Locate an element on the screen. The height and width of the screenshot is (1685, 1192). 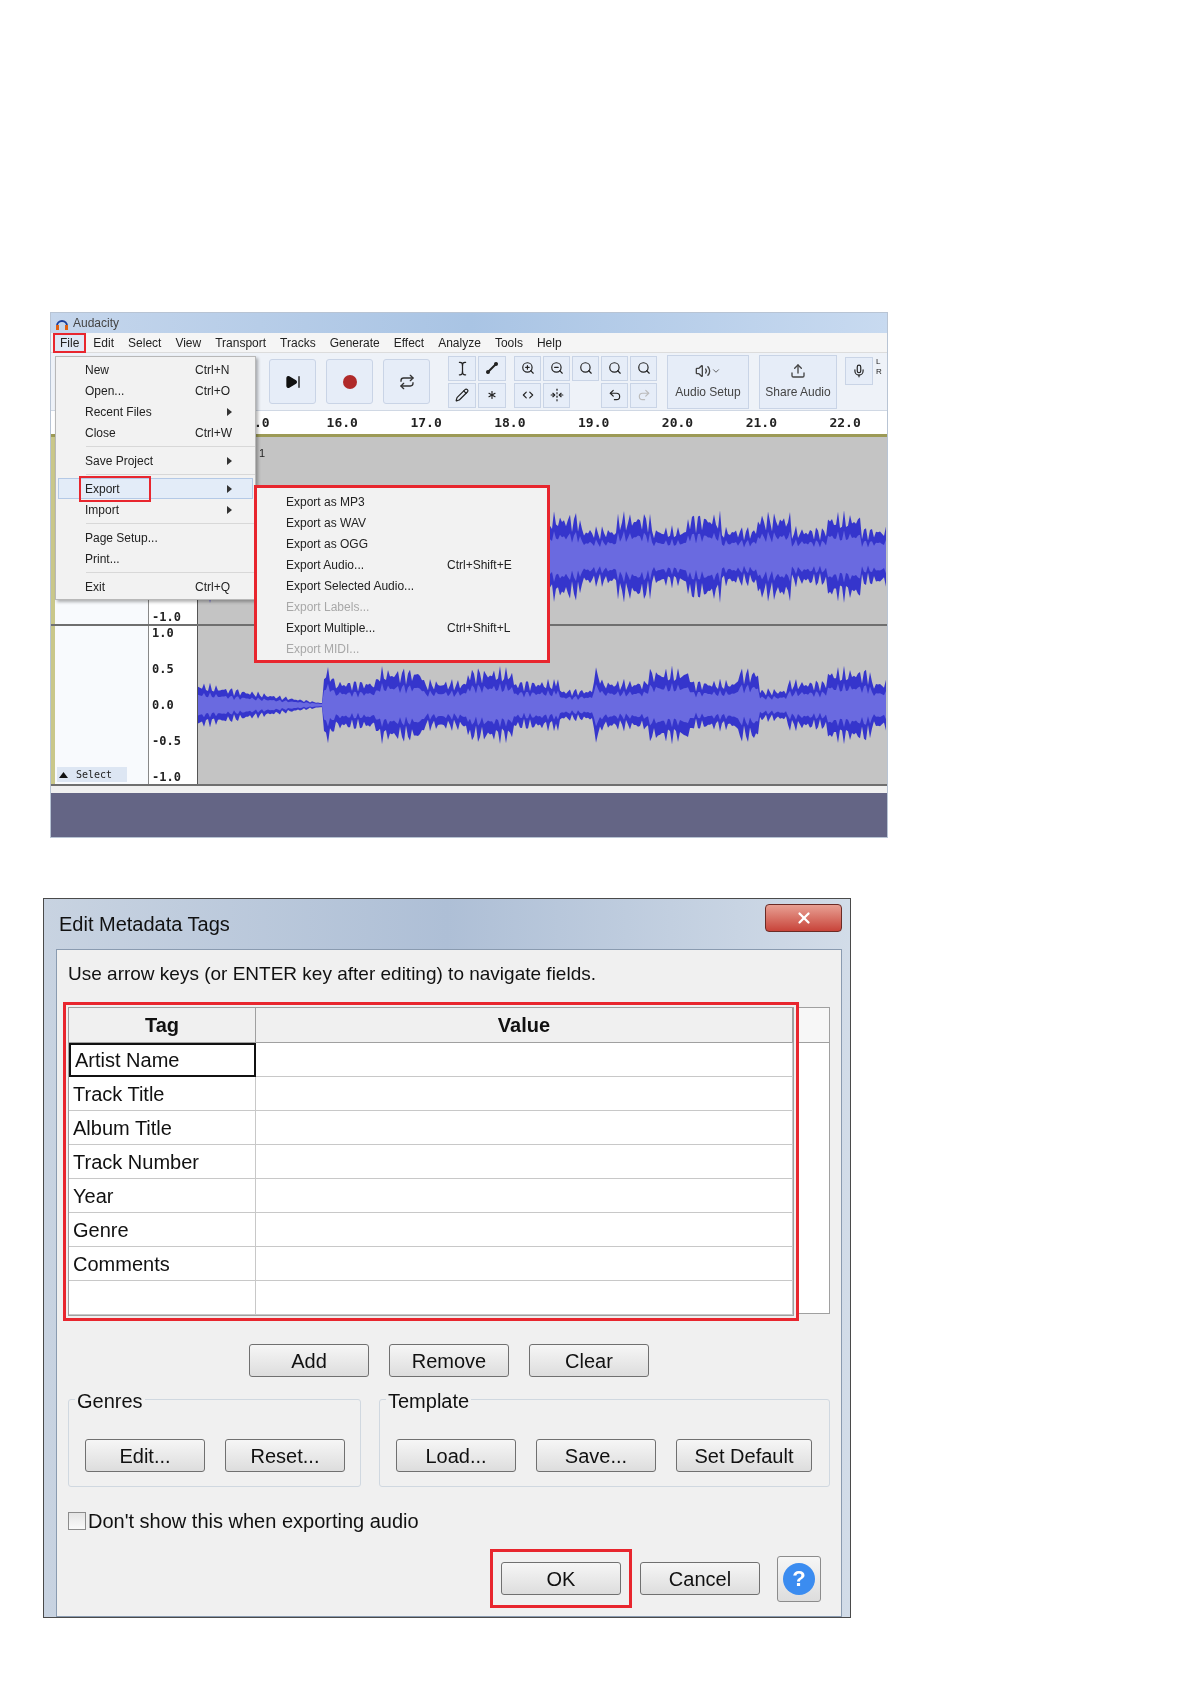
loop-button is located at coordinates (406, 381).